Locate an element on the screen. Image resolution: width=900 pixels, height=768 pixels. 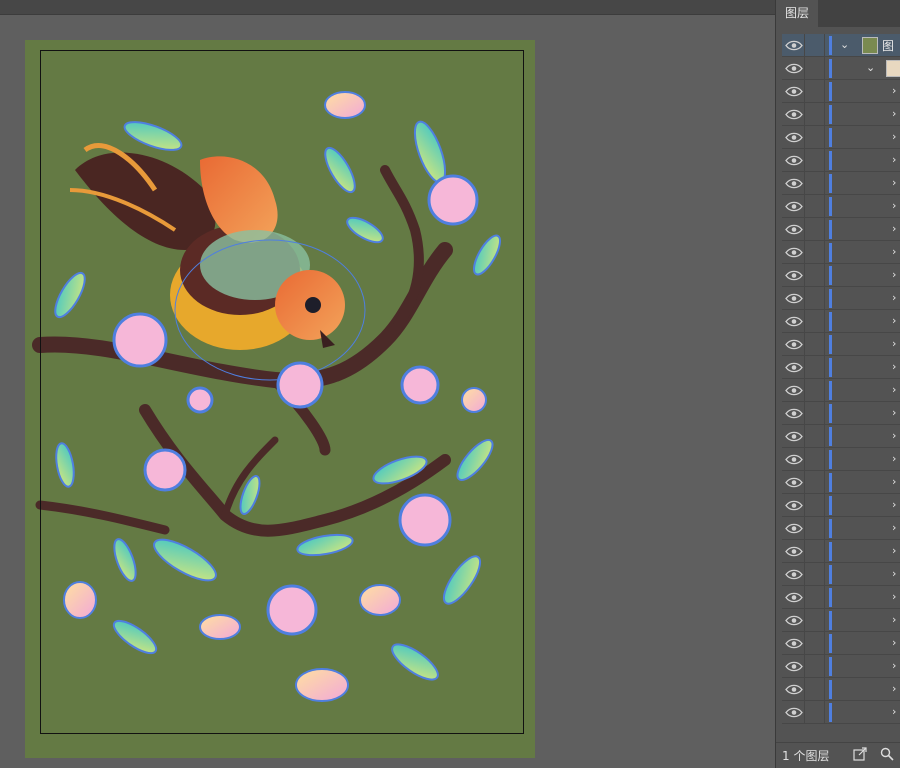
layer-color-bar is located at coordinates (830, 45).